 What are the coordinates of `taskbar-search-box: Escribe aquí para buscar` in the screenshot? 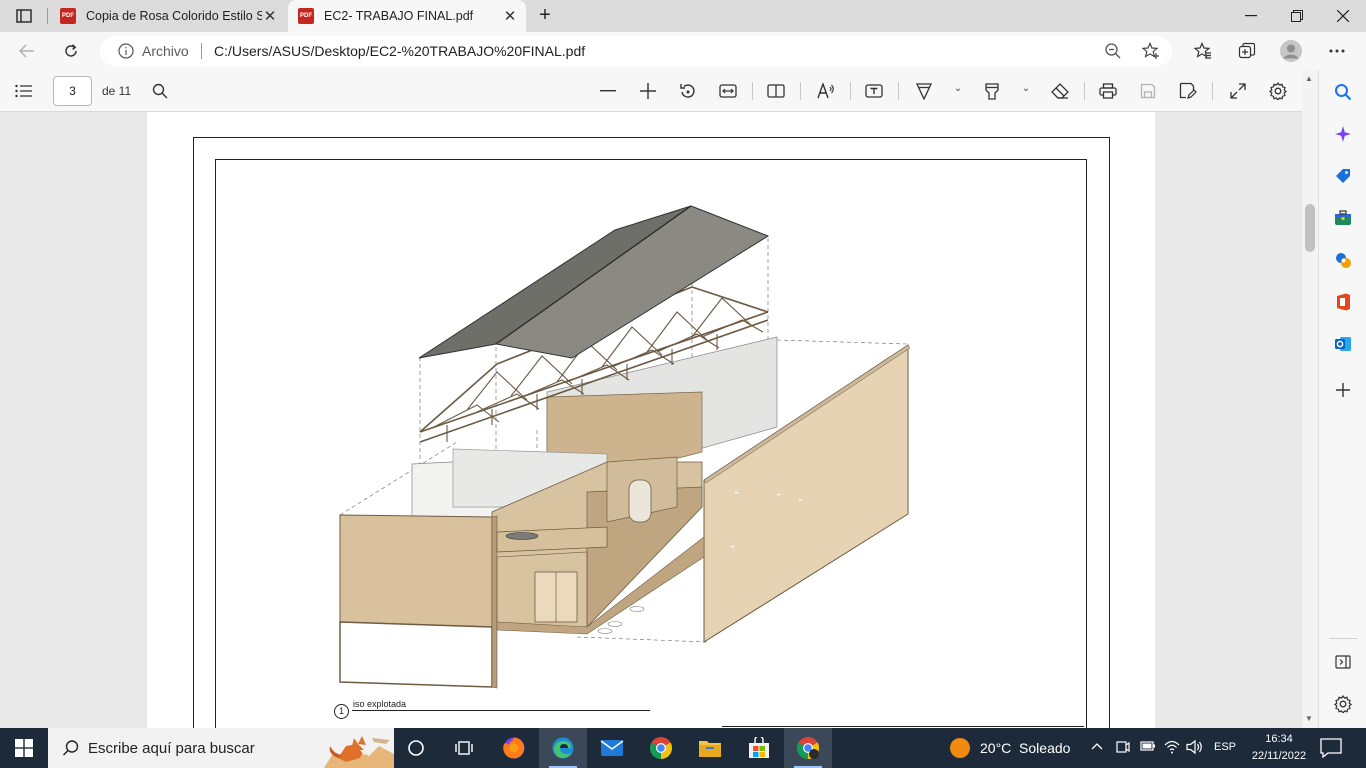 It's located at (221, 748).